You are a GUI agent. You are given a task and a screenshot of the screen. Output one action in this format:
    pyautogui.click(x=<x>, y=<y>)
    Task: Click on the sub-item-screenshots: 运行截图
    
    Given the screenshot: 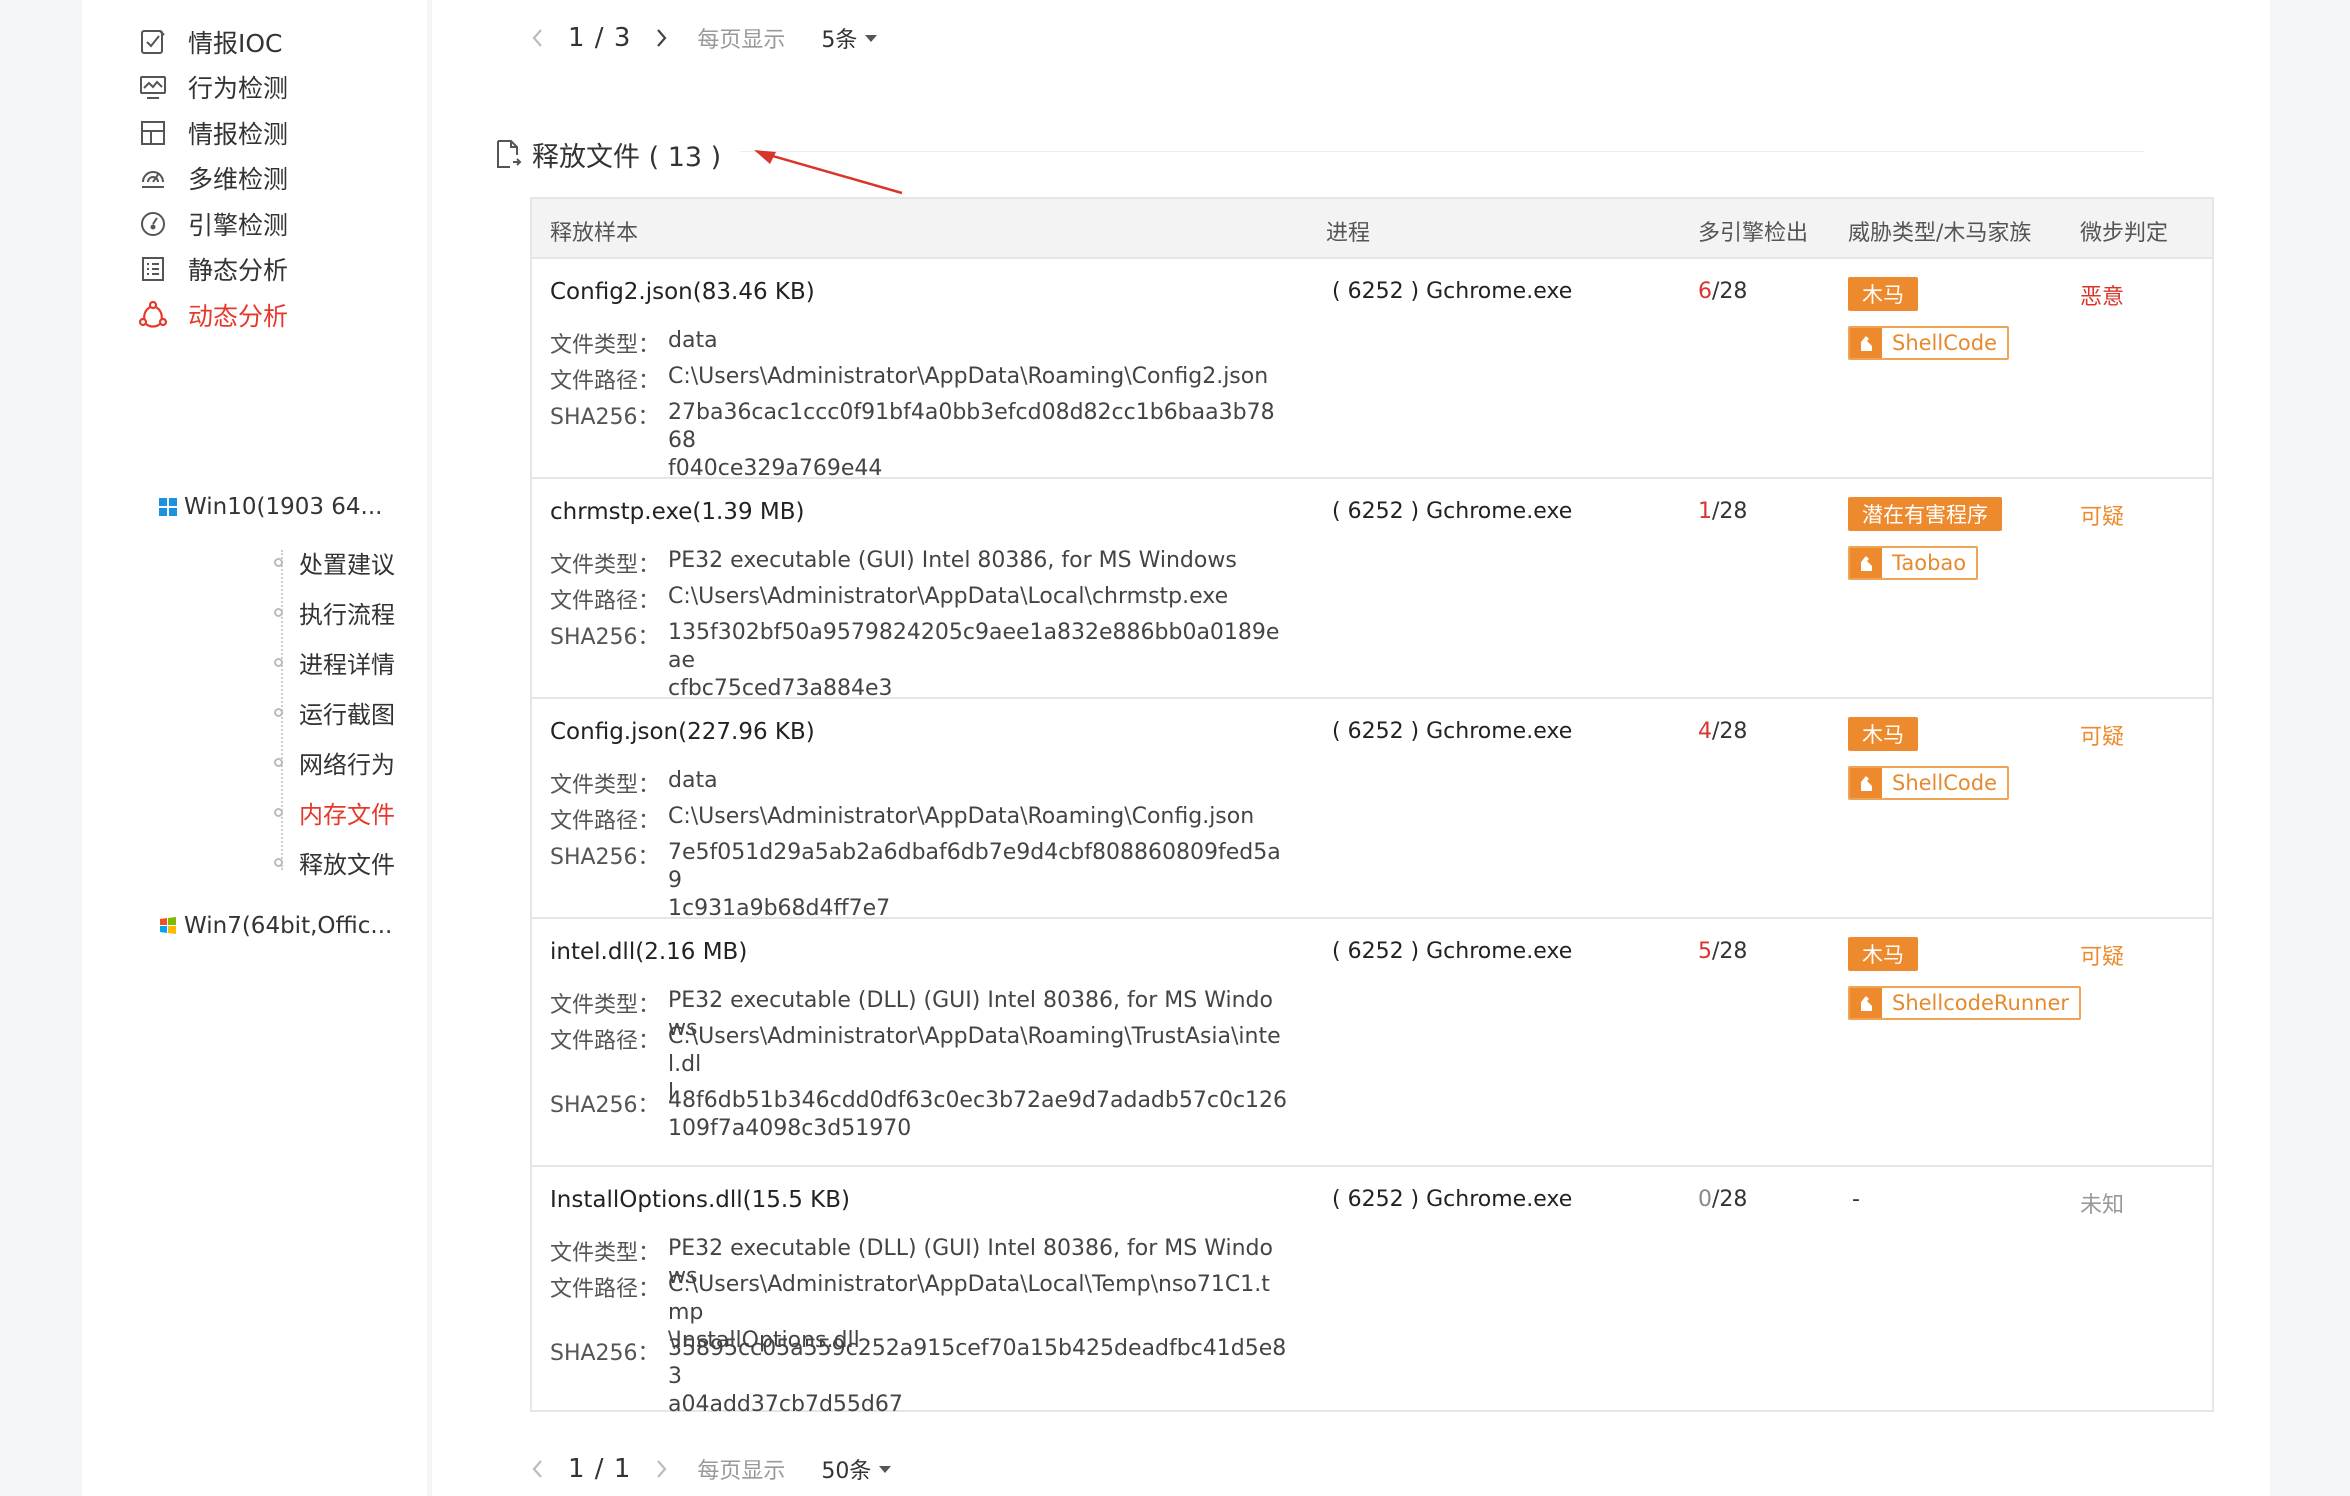 What is the action you would take?
    pyautogui.click(x=334, y=712)
    